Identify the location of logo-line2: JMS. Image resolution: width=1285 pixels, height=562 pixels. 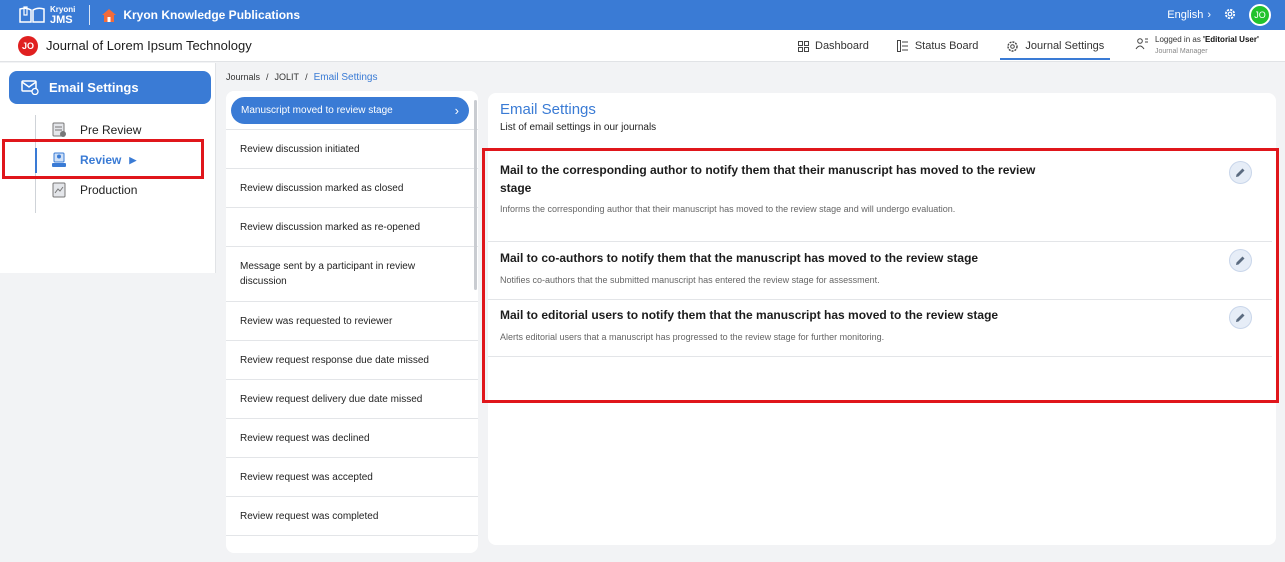
(61, 20).